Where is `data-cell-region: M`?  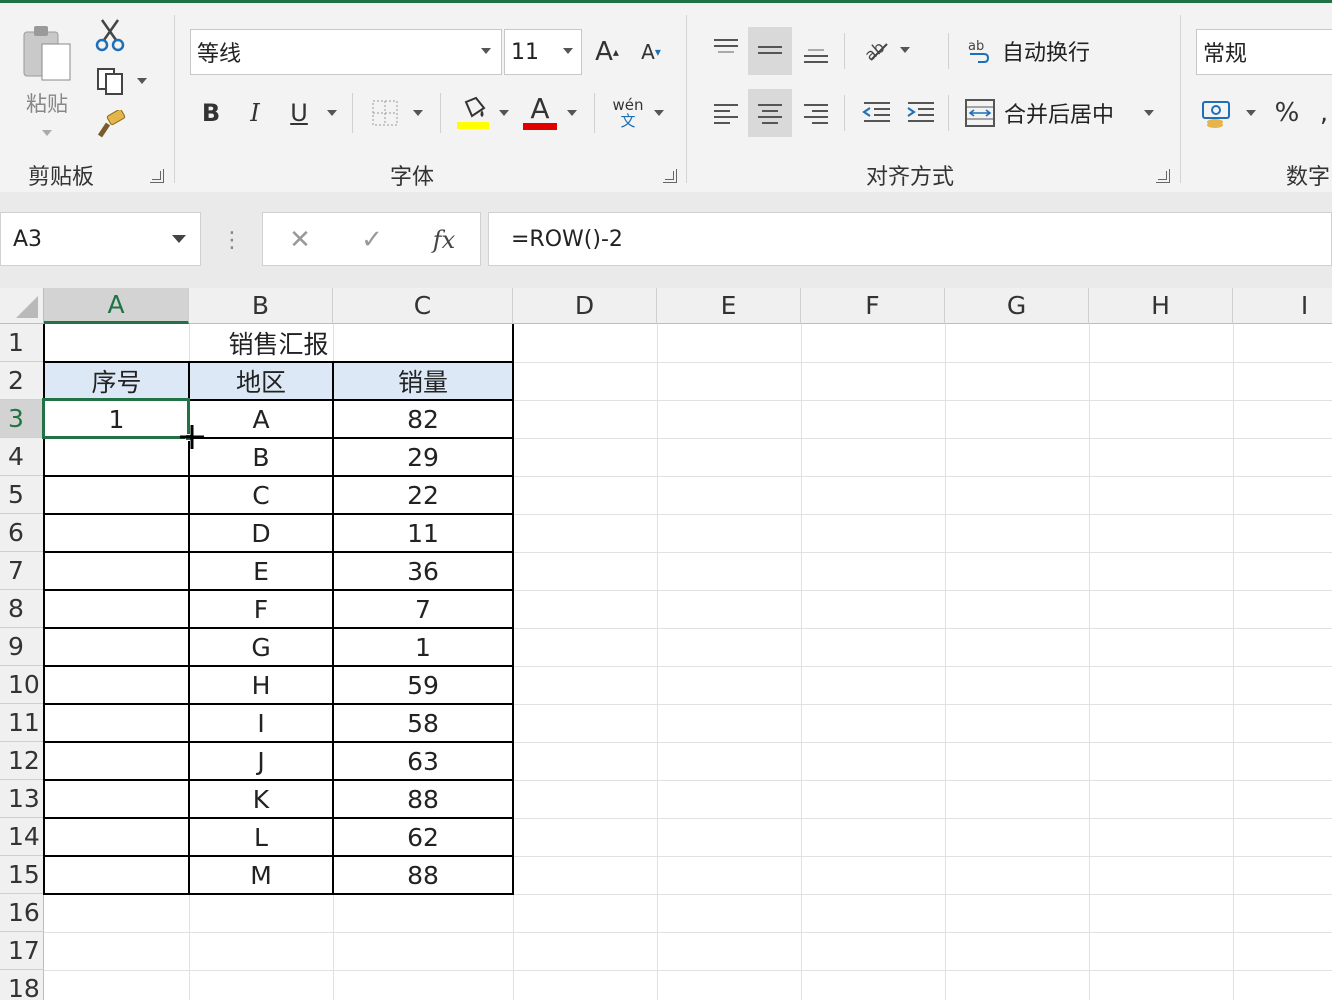 data-cell-region: M is located at coordinates (261, 875).